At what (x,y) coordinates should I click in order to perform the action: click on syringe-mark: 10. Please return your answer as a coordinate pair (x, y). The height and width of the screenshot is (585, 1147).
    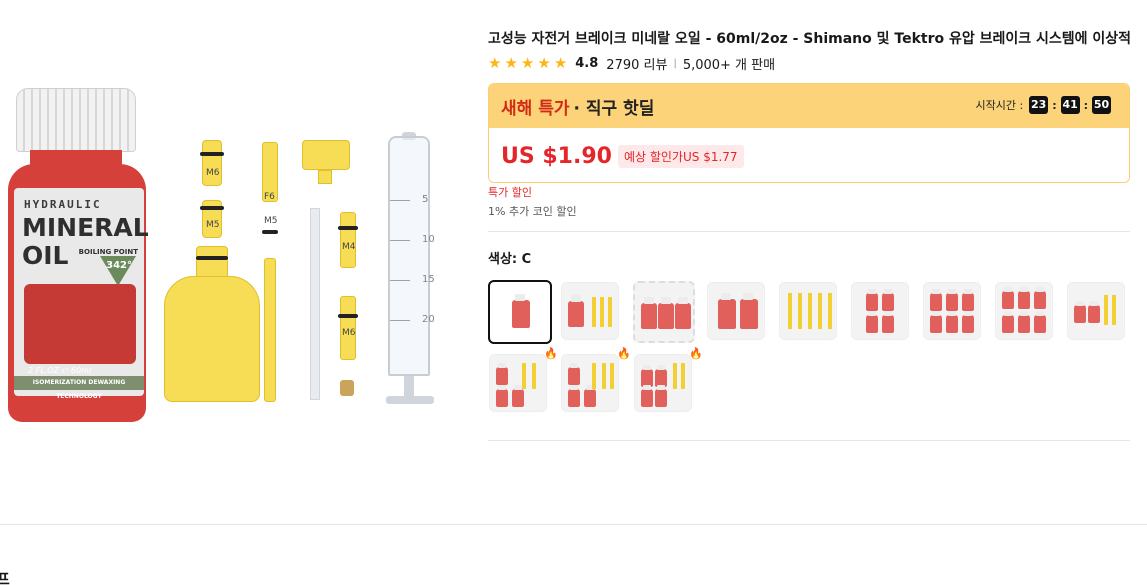
    Looking at the image, I should click on (428, 239).